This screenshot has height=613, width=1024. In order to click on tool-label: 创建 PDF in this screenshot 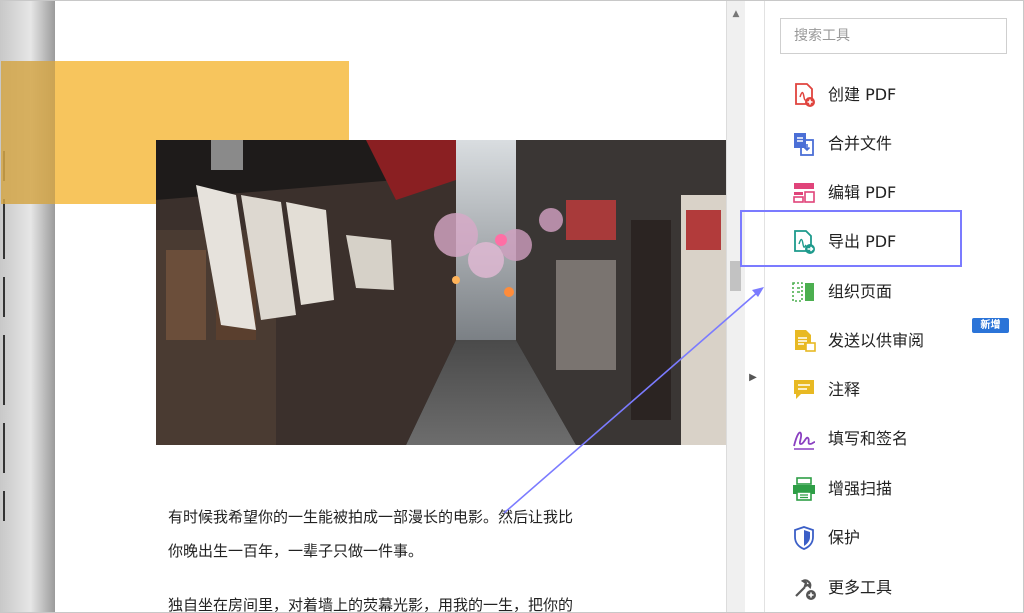, I will do `click(862, 94)`.